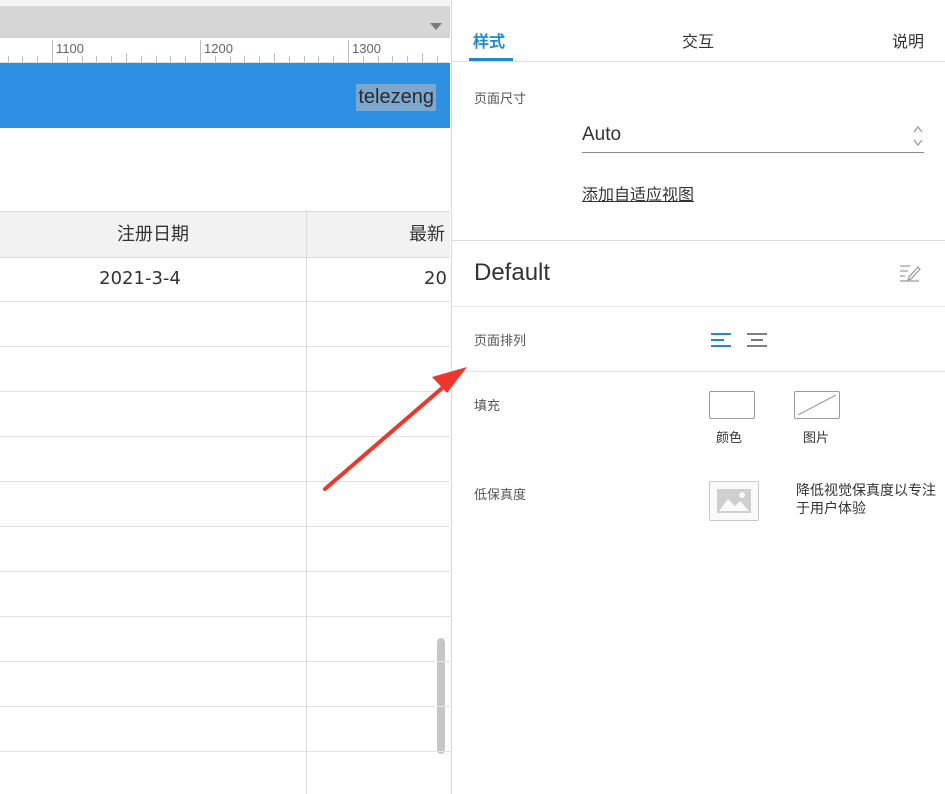 This screenshot has height=794, width=945. I want to click on page-dropdown-bar, so click(225, 22).